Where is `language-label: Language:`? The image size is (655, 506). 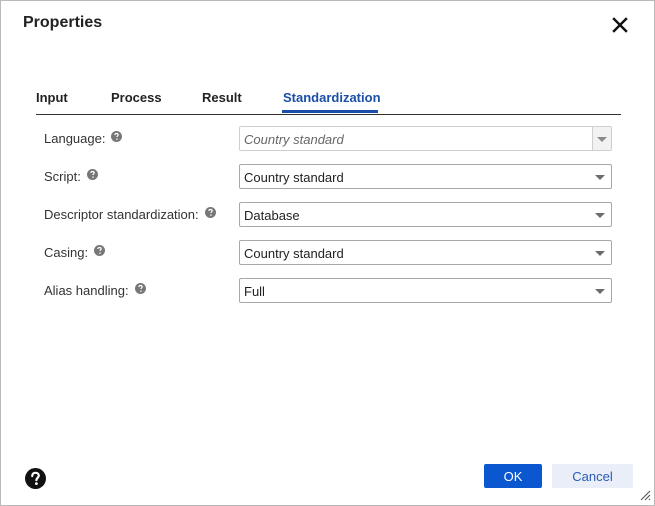 language-label: Language: is located at coordinates (83, 138).